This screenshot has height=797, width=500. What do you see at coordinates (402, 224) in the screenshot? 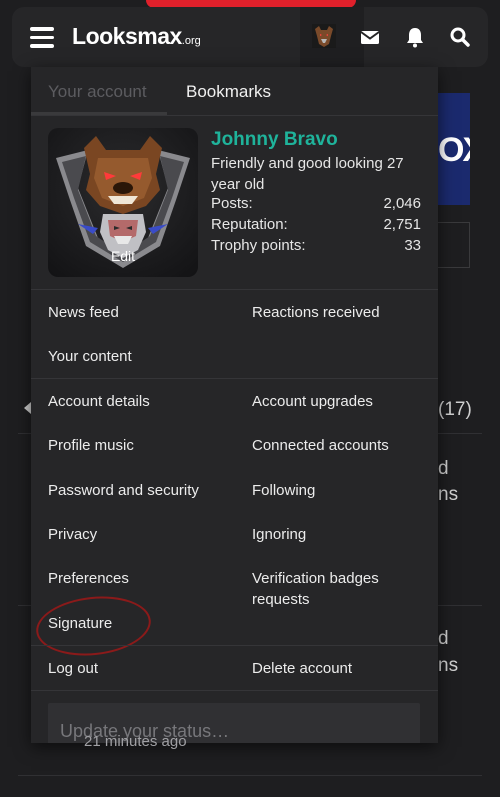
I see `stat-value: 2,751` at bounding box center [402, 224].